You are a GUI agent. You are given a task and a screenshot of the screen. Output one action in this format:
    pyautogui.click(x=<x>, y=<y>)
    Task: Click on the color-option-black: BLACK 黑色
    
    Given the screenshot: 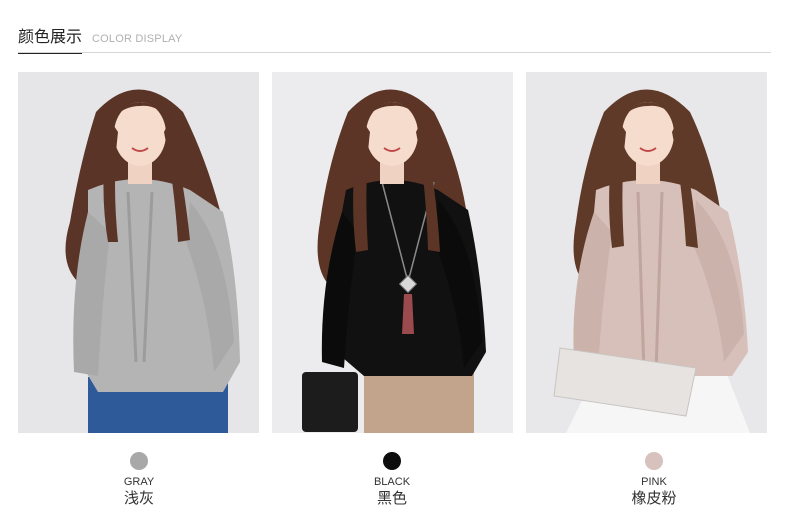 What is the action you would take?
    pyautogui.click(x=392, y=480)
    